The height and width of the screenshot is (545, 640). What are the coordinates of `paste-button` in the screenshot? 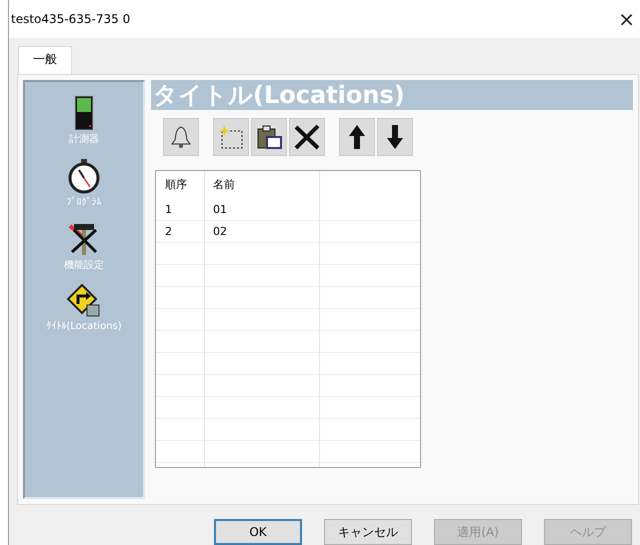 It's located at (269, 137).